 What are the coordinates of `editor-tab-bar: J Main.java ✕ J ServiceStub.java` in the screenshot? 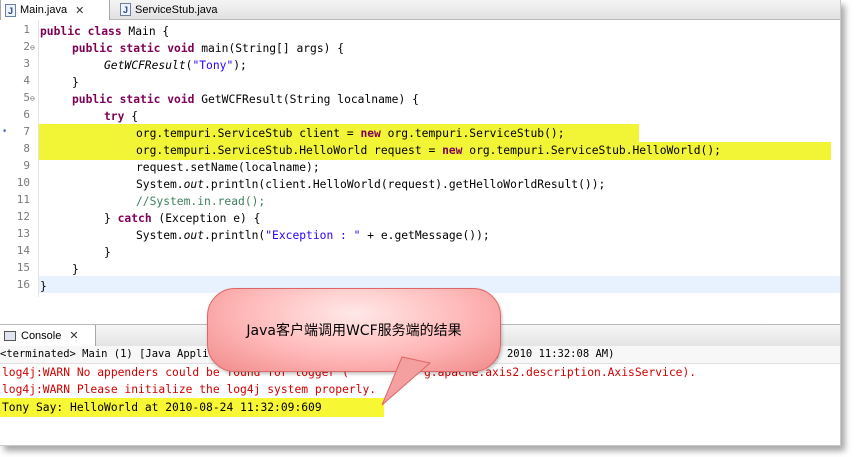 It's located at (420, 10).